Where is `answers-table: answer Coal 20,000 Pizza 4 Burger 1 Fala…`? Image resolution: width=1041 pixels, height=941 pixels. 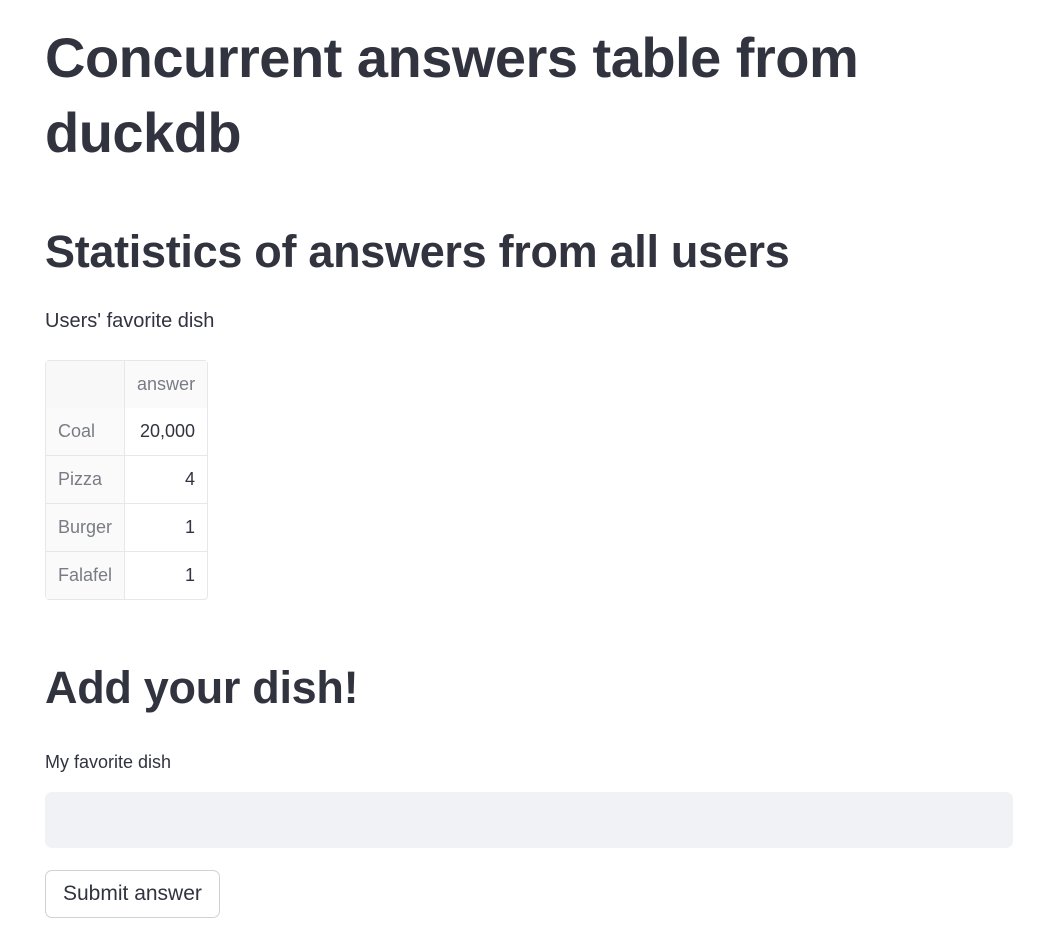 answers-table: answer Coal 20,000 Pizza 4 Burger 1 Fala… is located at coordinates (127, 480).